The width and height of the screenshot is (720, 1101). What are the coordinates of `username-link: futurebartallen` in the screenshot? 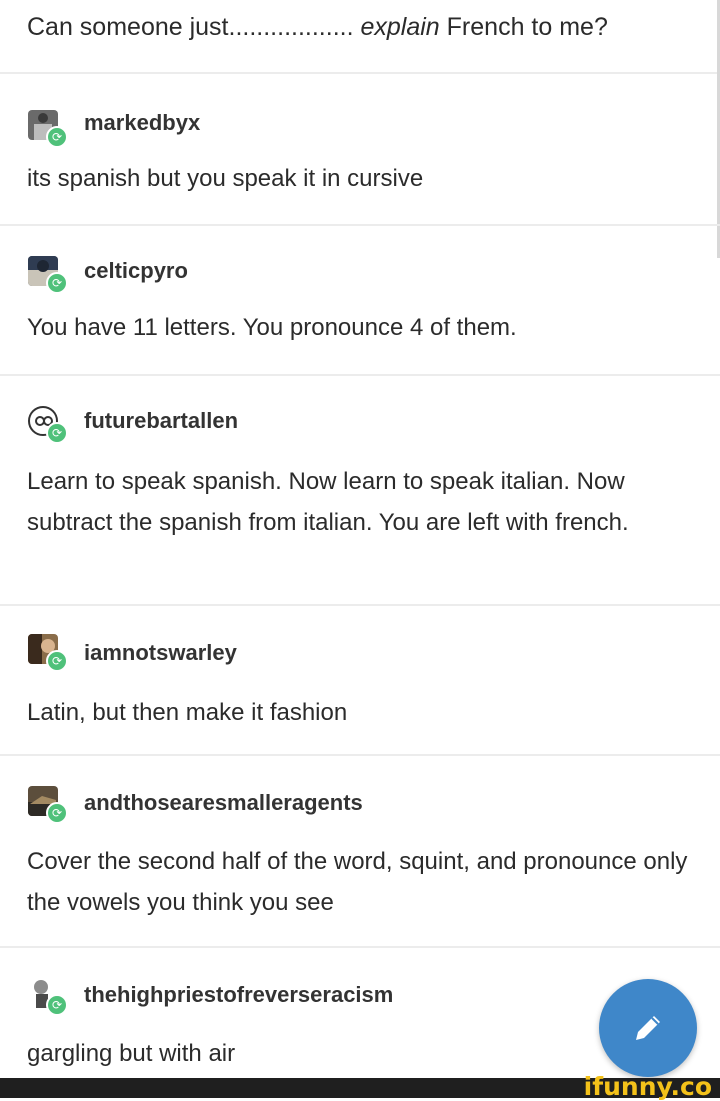 It's located at (161, 421).